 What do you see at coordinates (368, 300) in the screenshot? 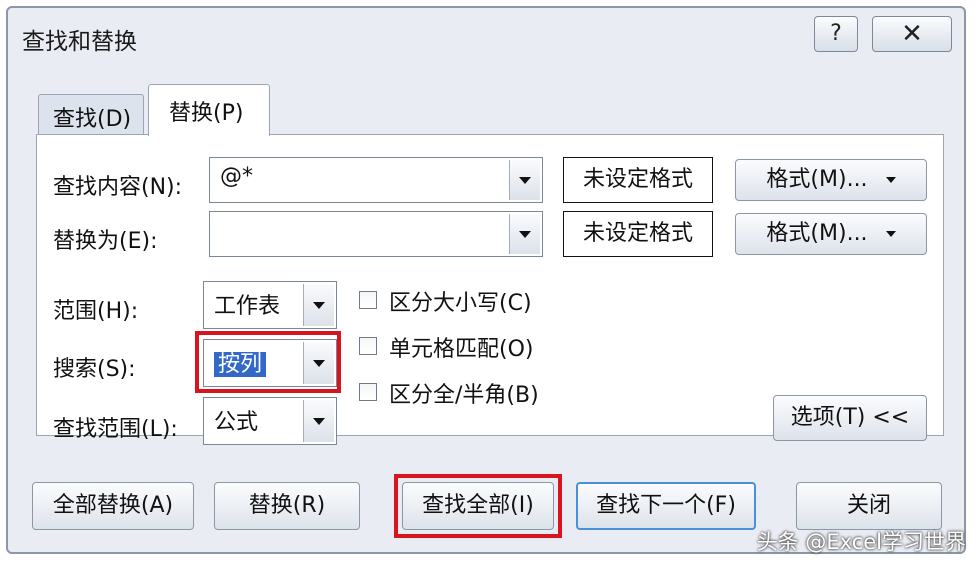
I see `match-case-checkbox` at bounding box center [368, 300].